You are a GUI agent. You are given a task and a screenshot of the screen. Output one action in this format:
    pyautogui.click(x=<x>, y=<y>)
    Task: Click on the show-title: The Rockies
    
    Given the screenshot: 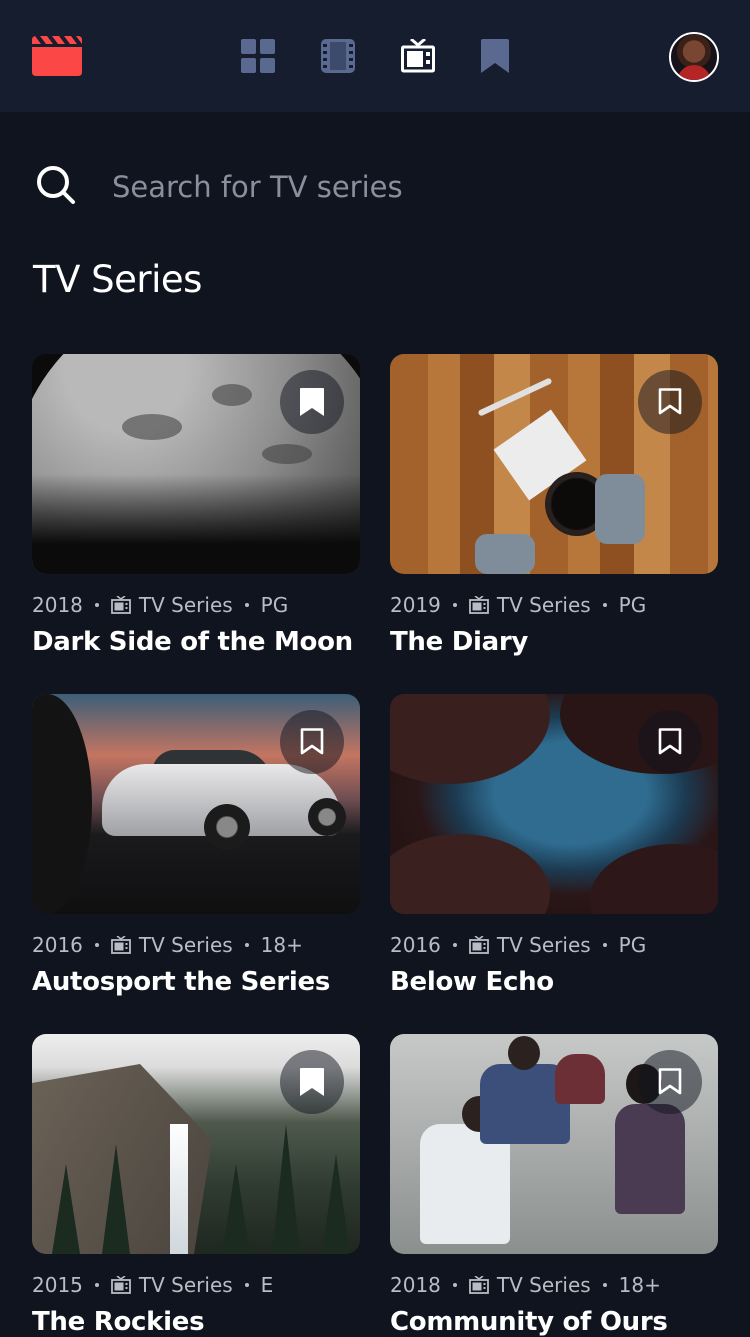 What is the action you would take?
    pyautogui.click(x=196, y=1322)
    